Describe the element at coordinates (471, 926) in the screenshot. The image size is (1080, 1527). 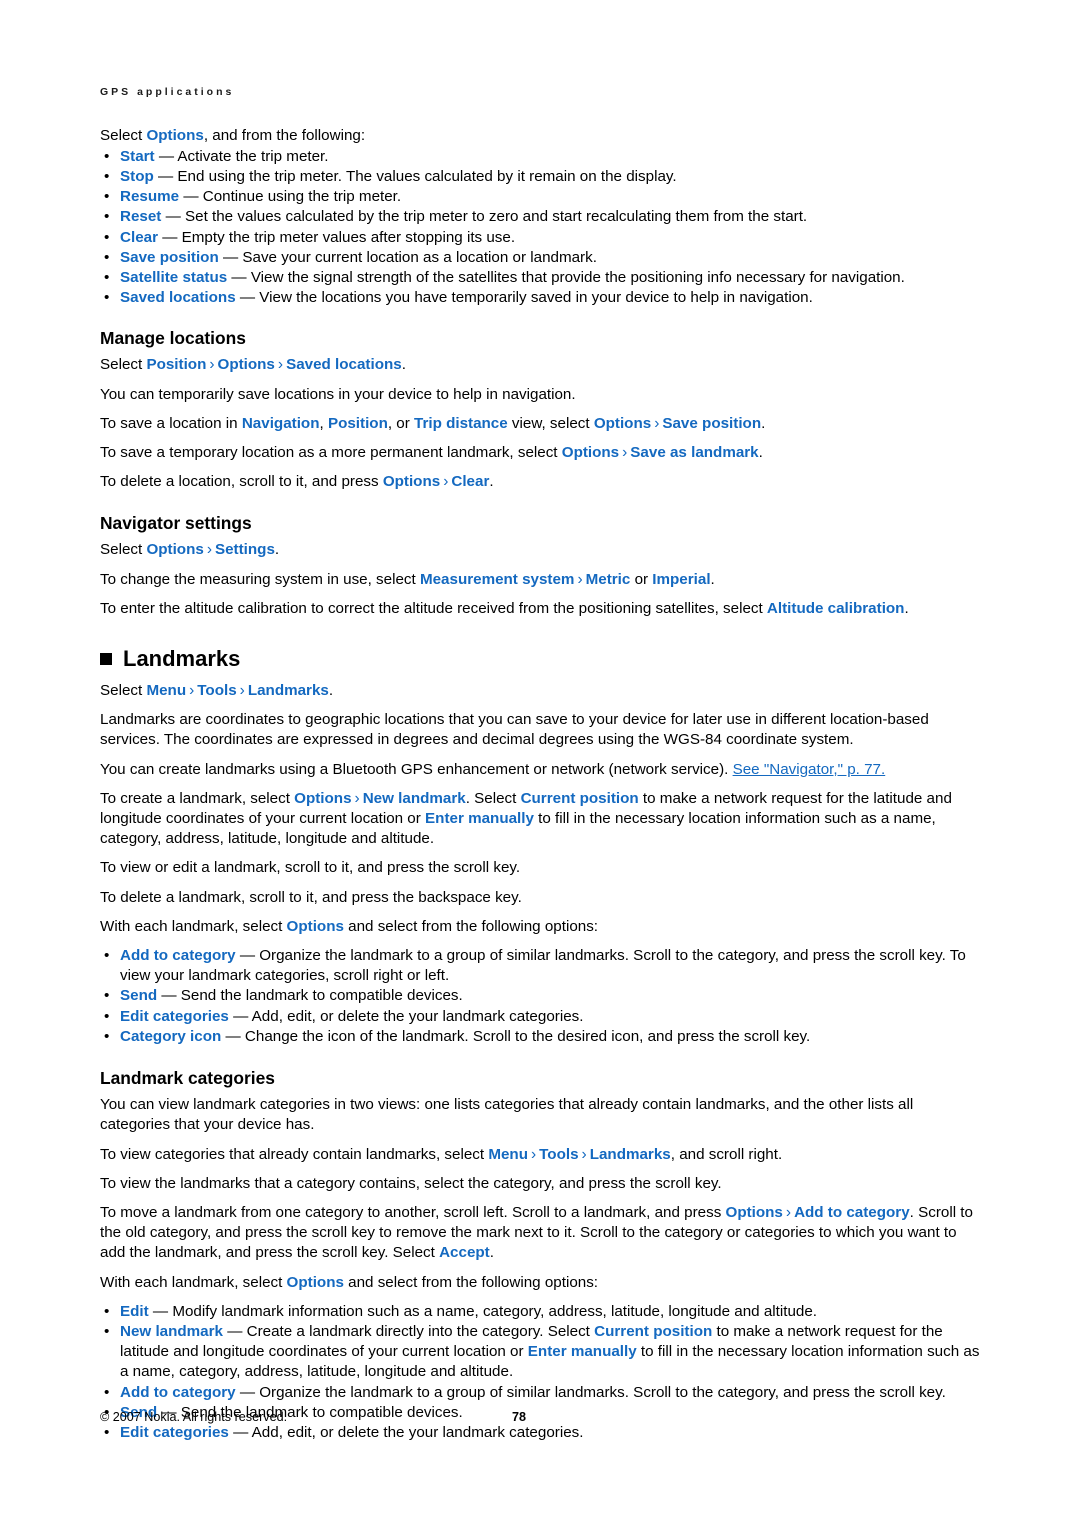
I see `text-run: and select from the following options:` at that location.